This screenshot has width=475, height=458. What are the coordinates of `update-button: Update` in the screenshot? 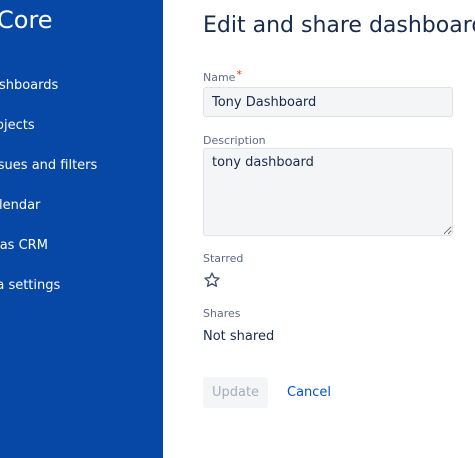 It's located at (235, 392).